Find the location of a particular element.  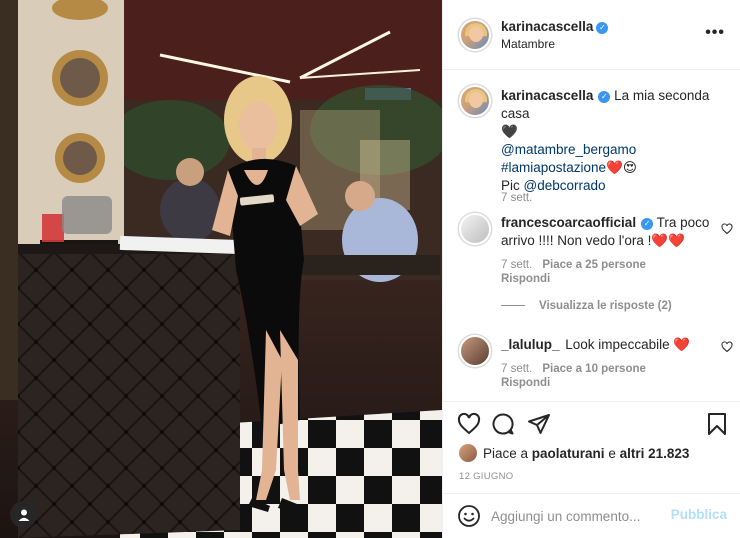

comment-body: Look impeccabile is located at coordinates (617, 344).